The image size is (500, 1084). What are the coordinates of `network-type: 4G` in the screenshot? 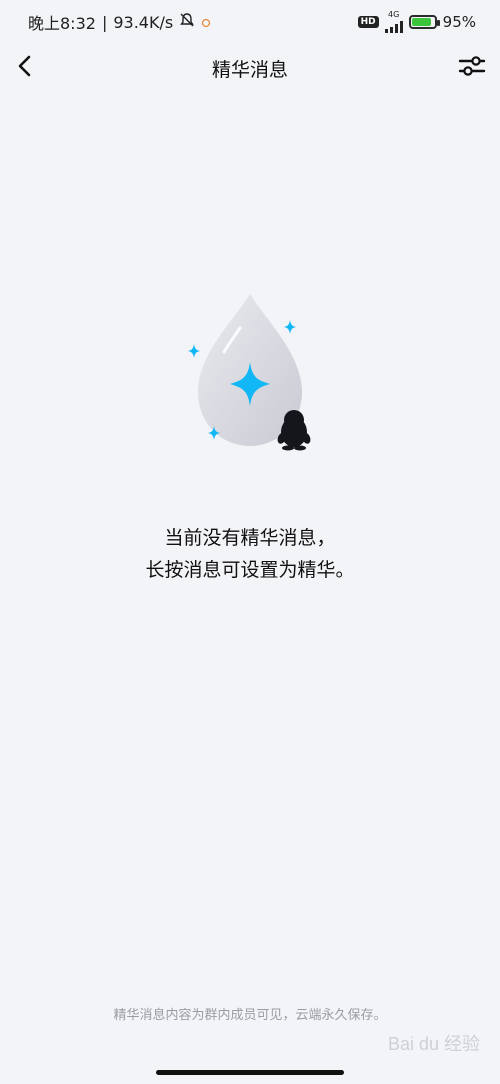 It's located at (394, 14).